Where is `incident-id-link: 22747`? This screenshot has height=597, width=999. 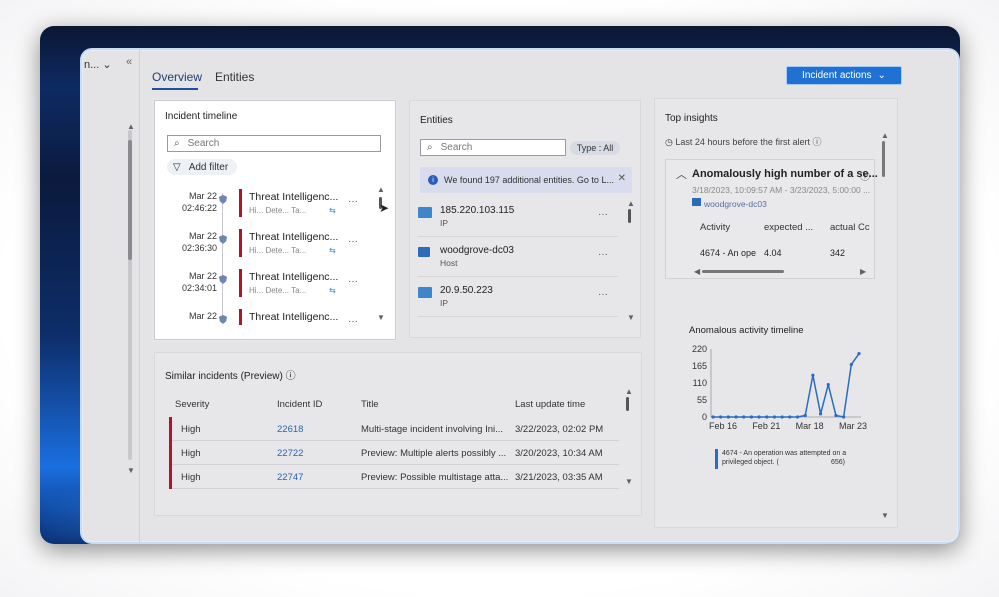
incident-id-link: 22747 is located at coordinates (290, 477).